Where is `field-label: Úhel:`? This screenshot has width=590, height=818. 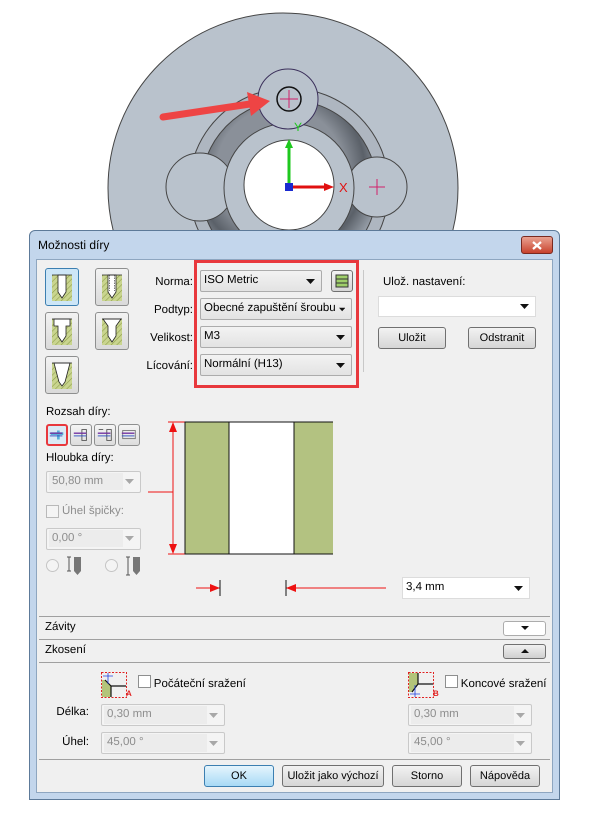 field-label: Úhel: is located at coordinates (75, 742).